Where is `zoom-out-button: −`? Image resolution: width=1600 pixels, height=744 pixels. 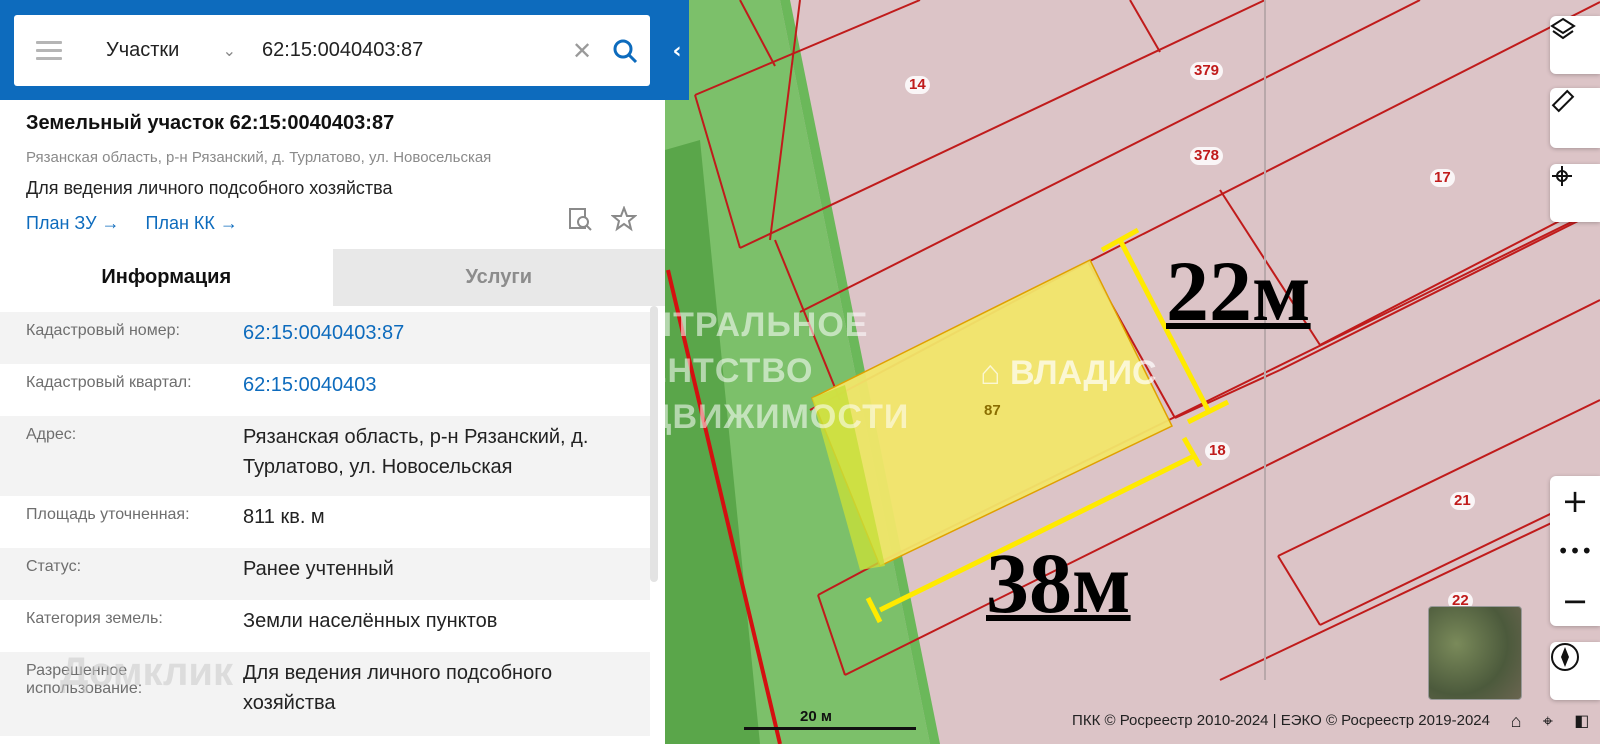 zoom-out-button: − is located at coordinates (1575, 601).